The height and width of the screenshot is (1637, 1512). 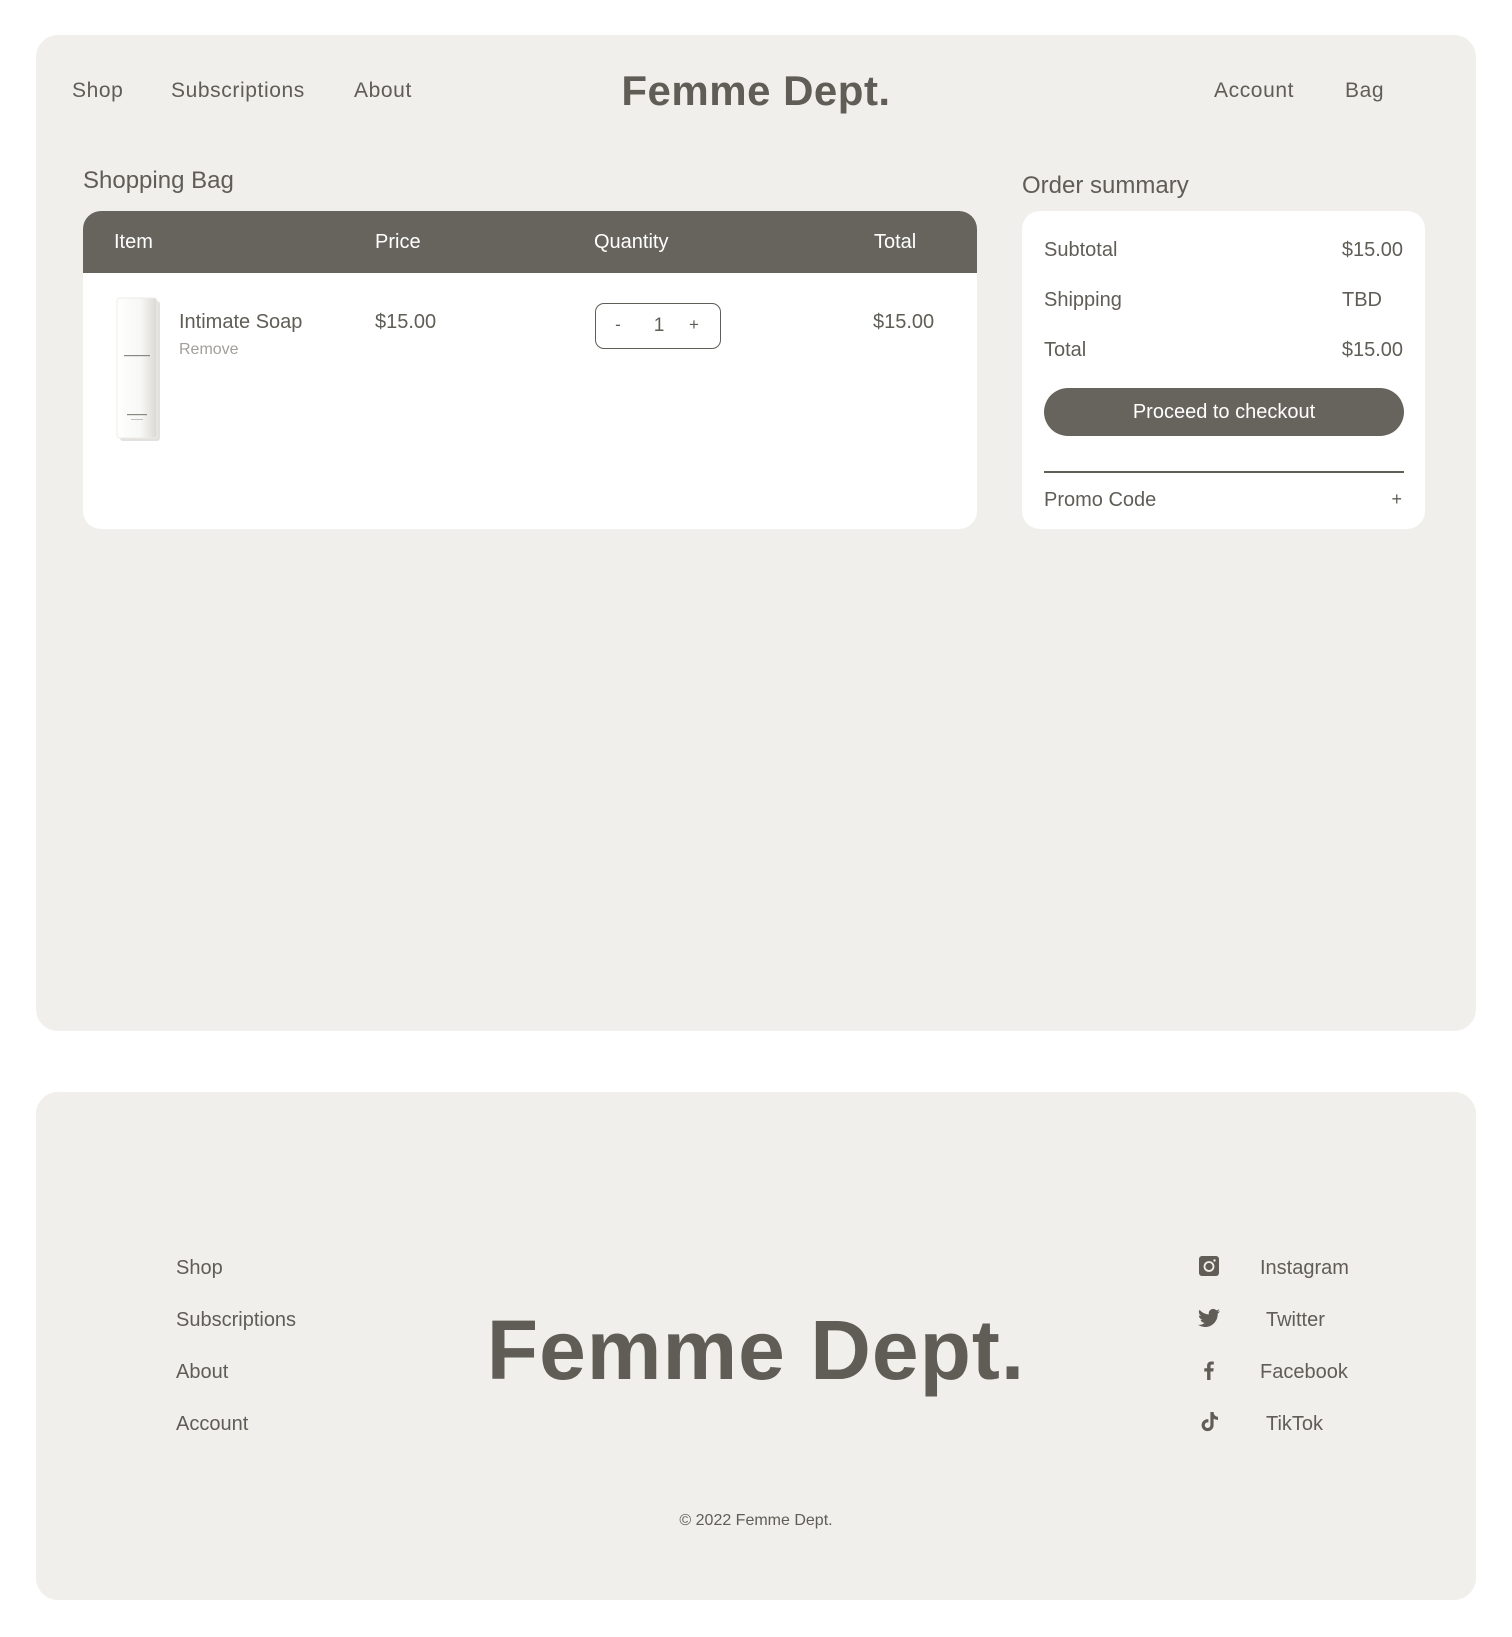 What do you see at coordinates (1105, 185) in the screenshot?
I see `order-summary-title: Order summary` at bounding box center [1105, 185].